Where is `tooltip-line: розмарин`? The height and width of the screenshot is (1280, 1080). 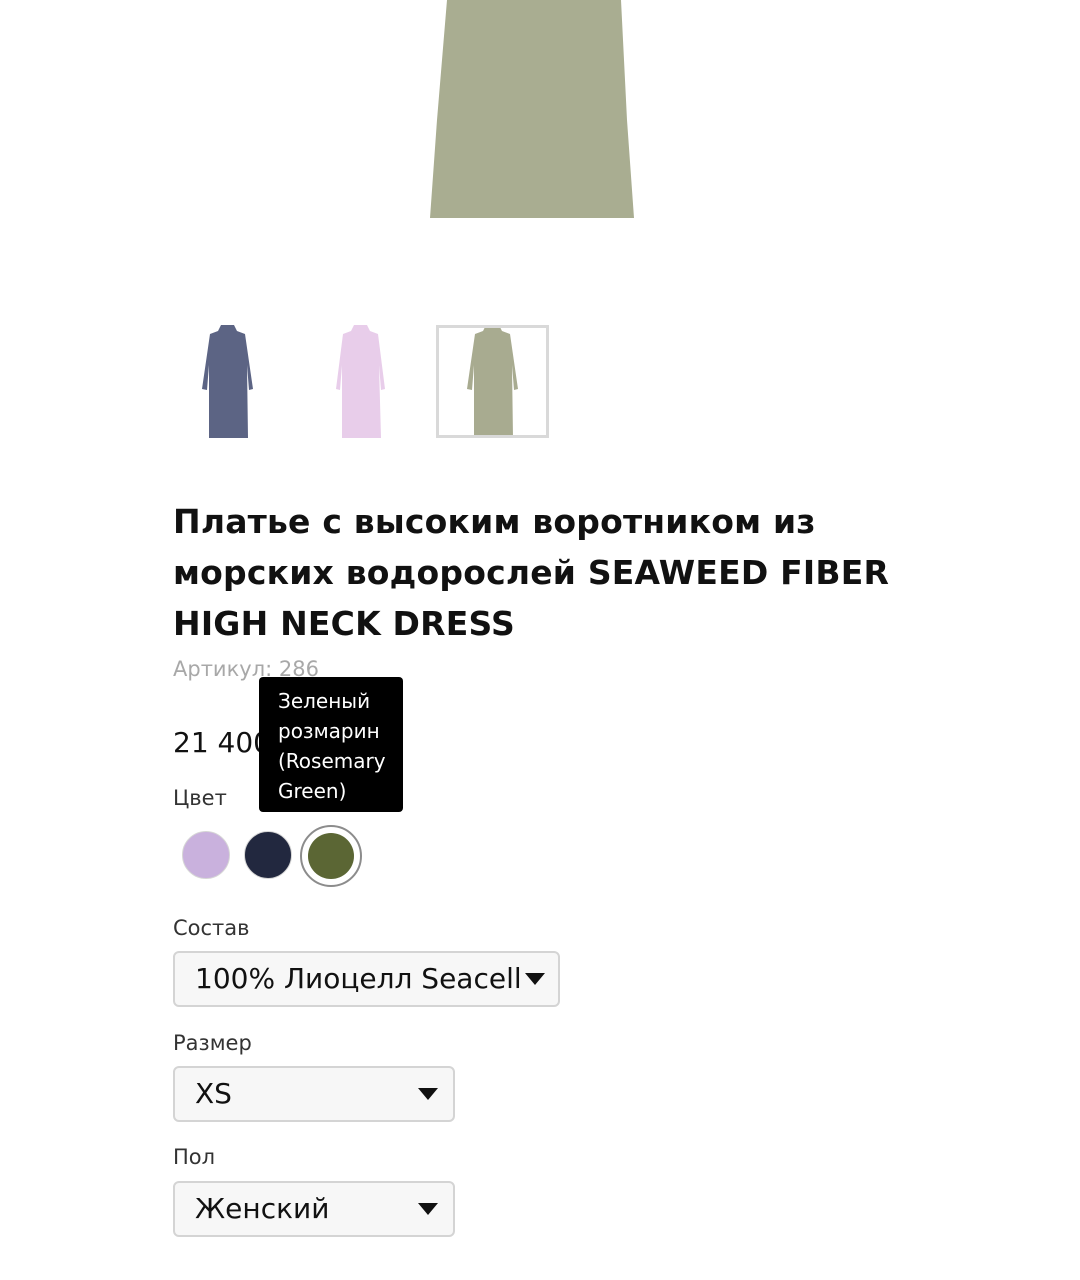
tooltip-line: розмарин is located at coordinates (329, 731).